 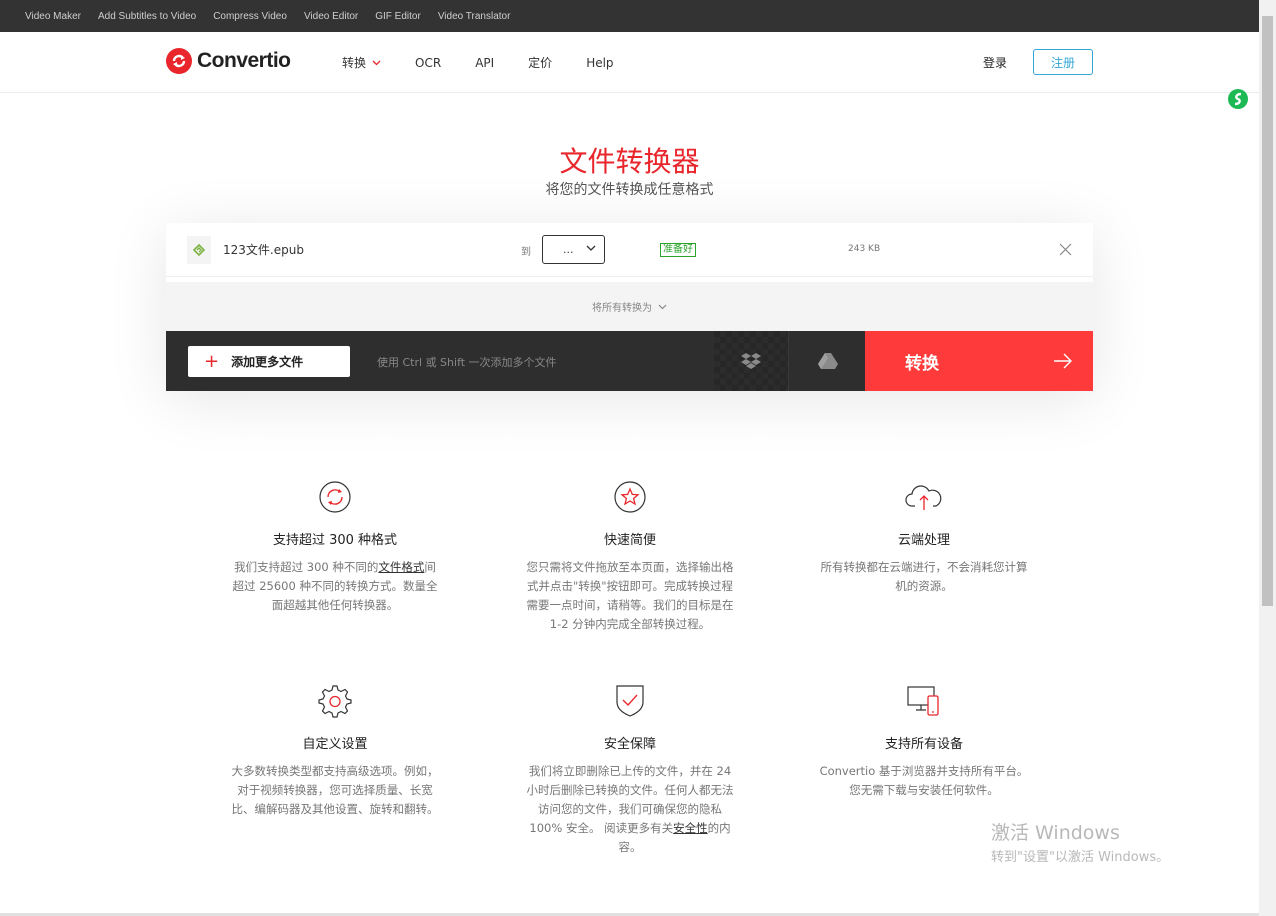 I want to click on add-more-files-label: 添加更多文件, so click(x=267, y=362).